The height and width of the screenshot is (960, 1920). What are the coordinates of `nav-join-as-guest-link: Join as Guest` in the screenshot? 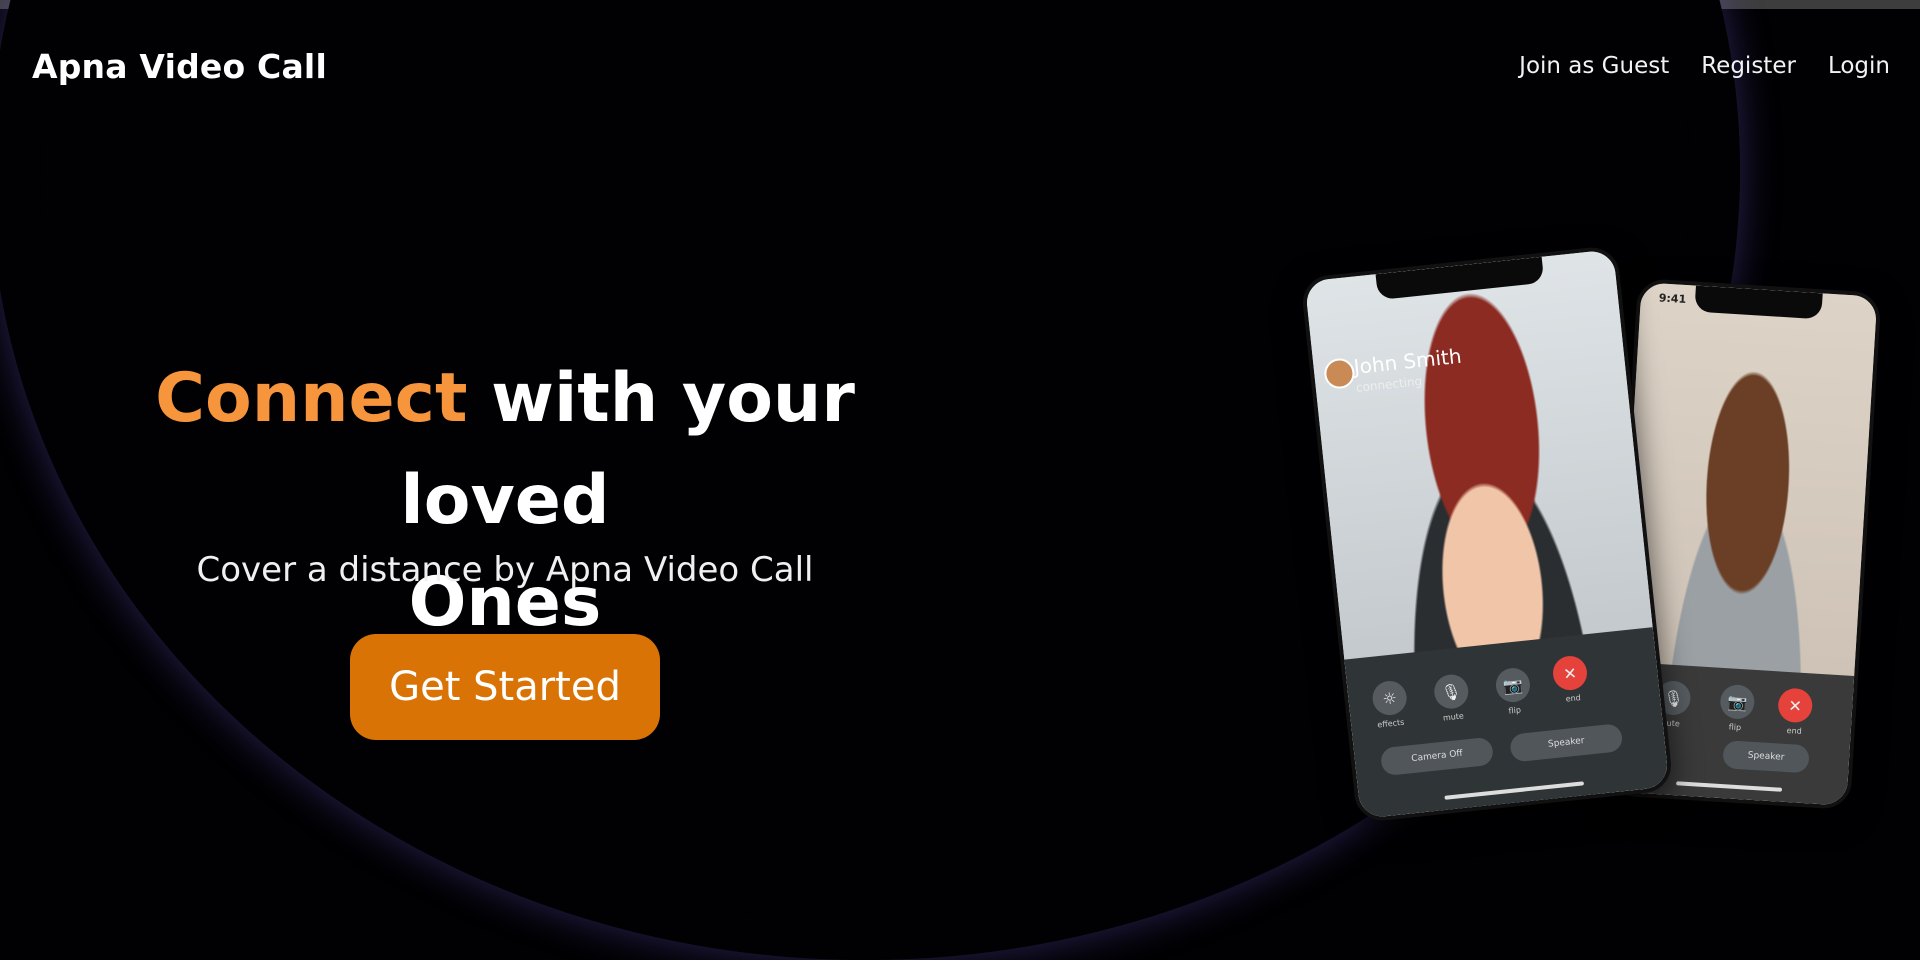 It's located at (1594, 66).